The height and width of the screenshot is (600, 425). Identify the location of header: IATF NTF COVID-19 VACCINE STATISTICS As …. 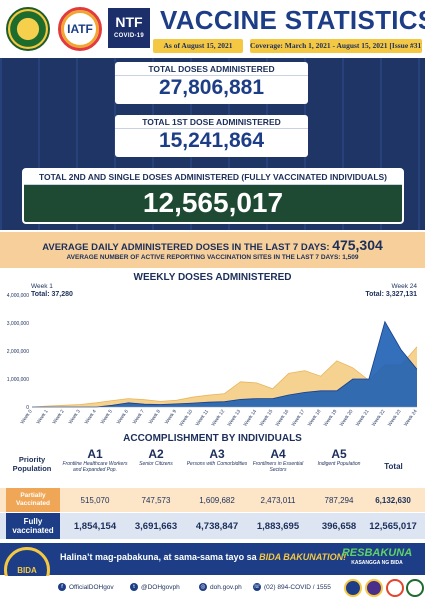
(212, 28).